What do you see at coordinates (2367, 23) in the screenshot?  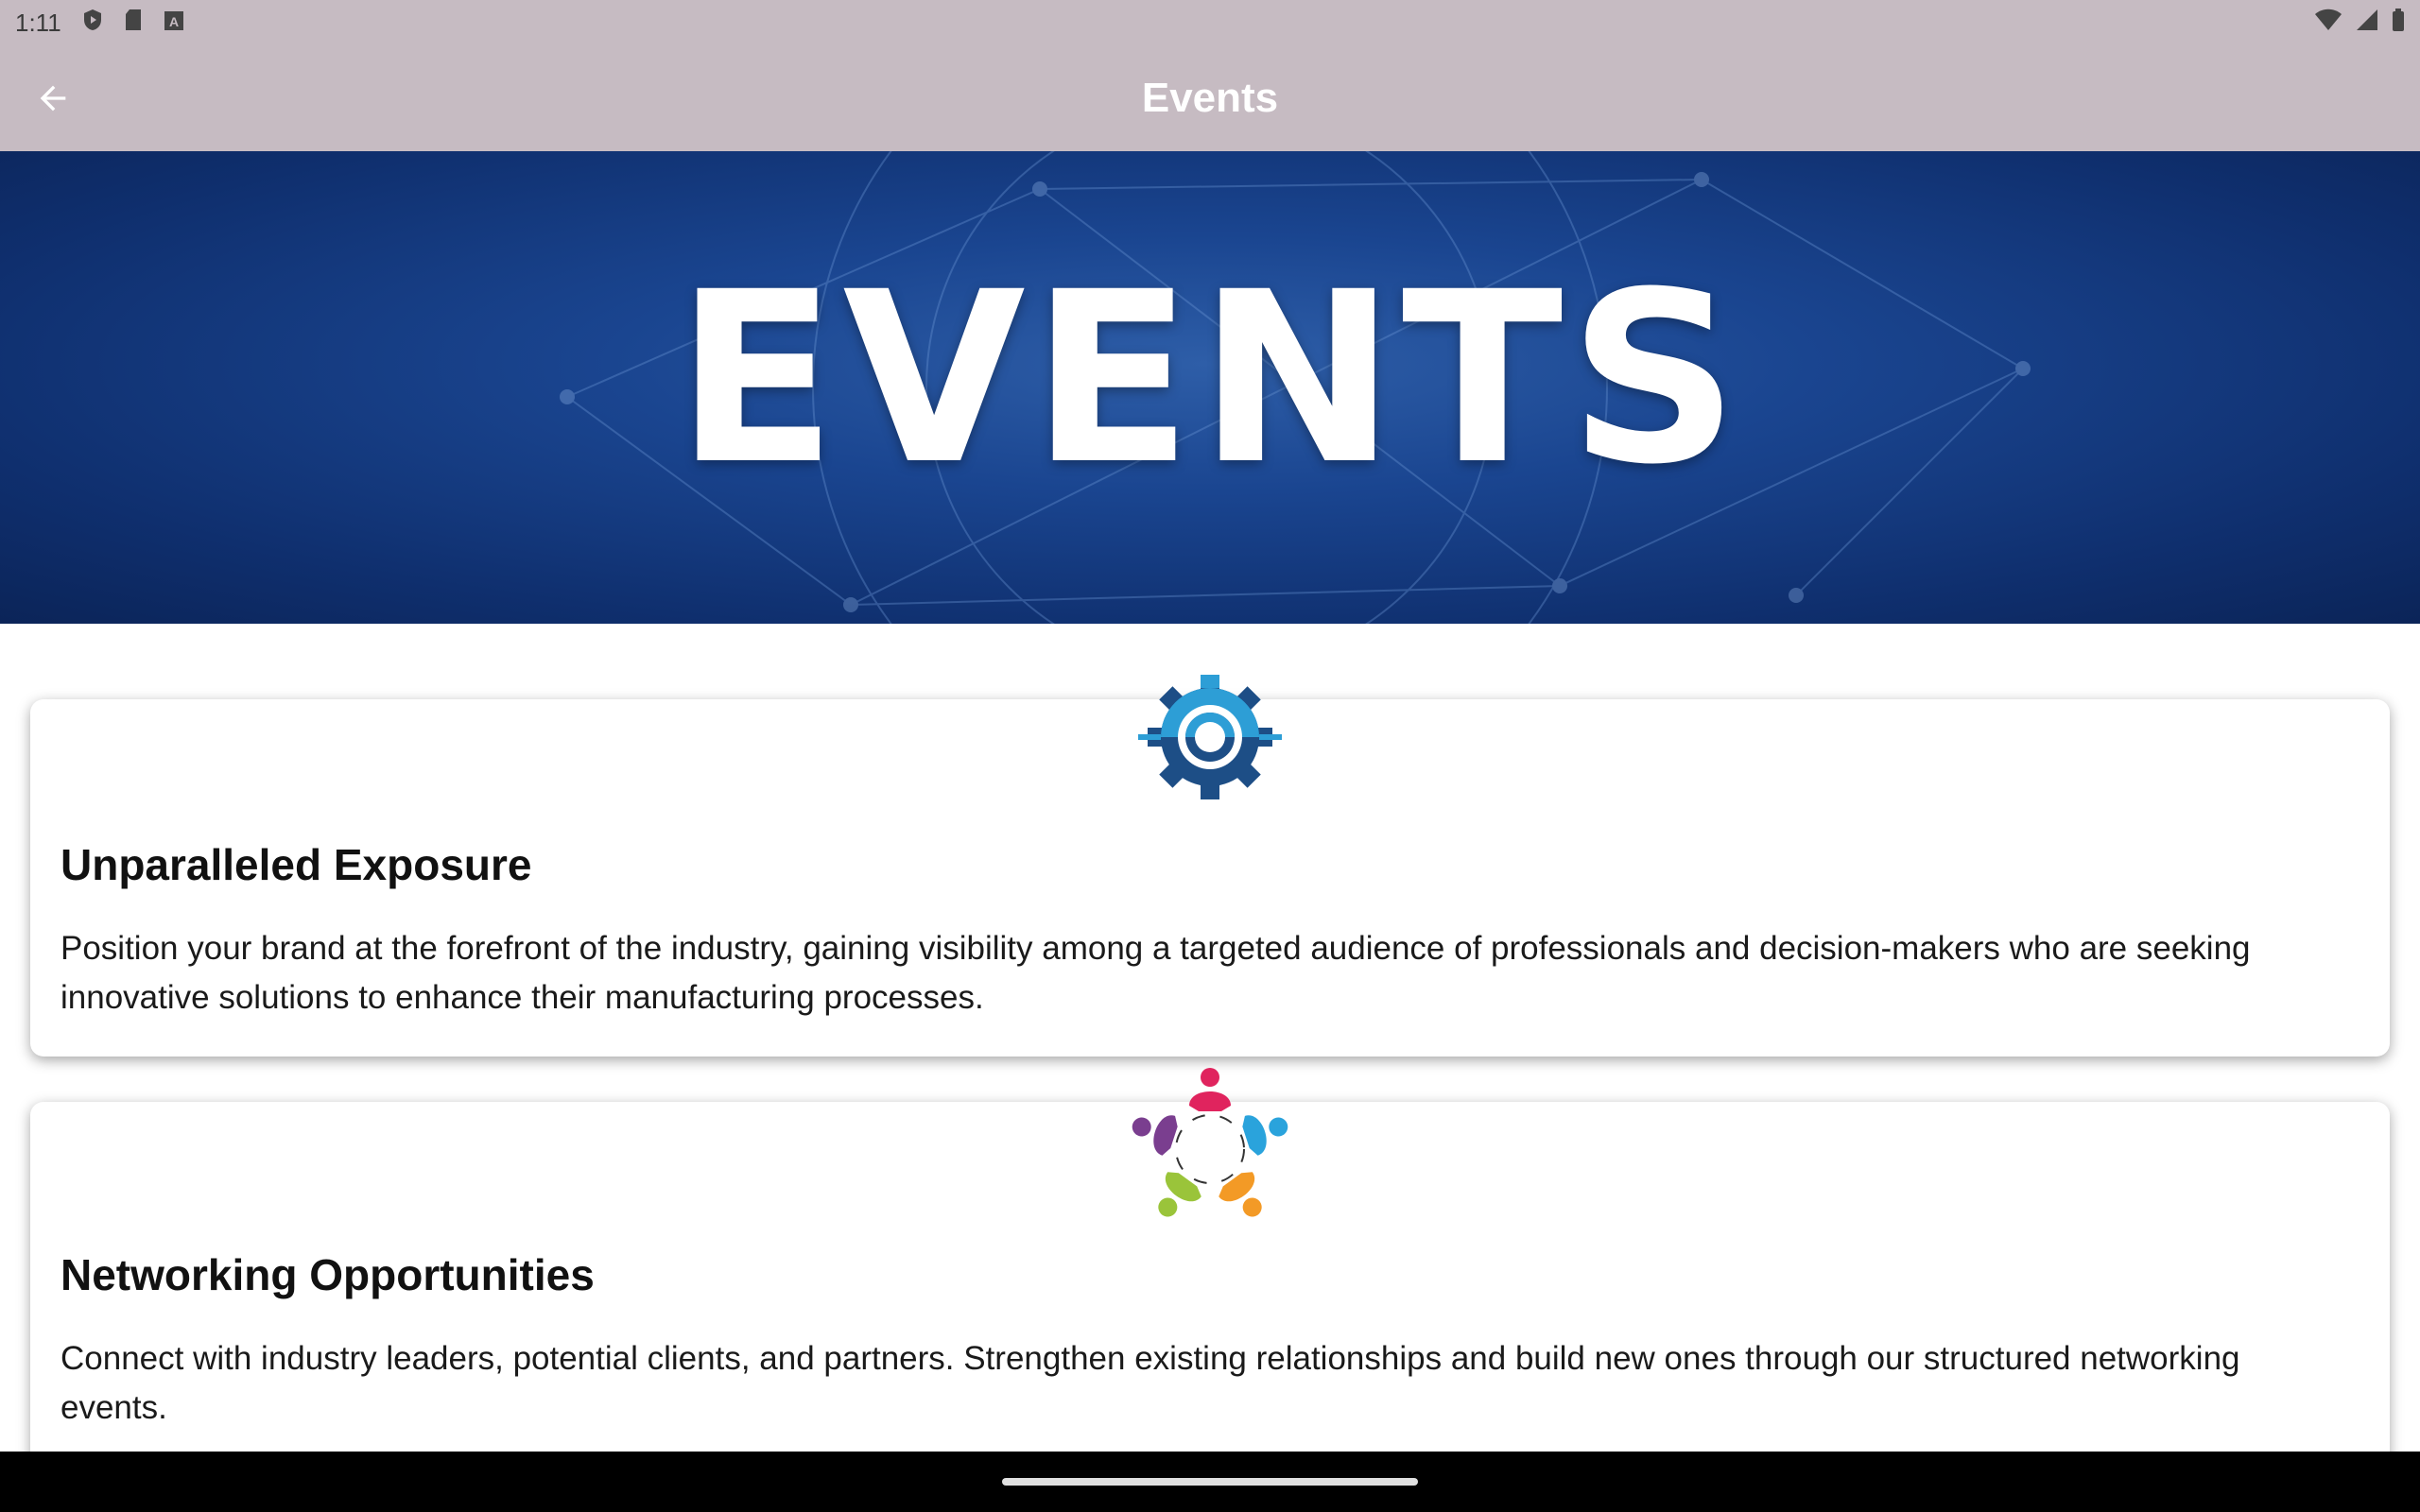 I see `signal-icon` at bounding box center [2367, 23].